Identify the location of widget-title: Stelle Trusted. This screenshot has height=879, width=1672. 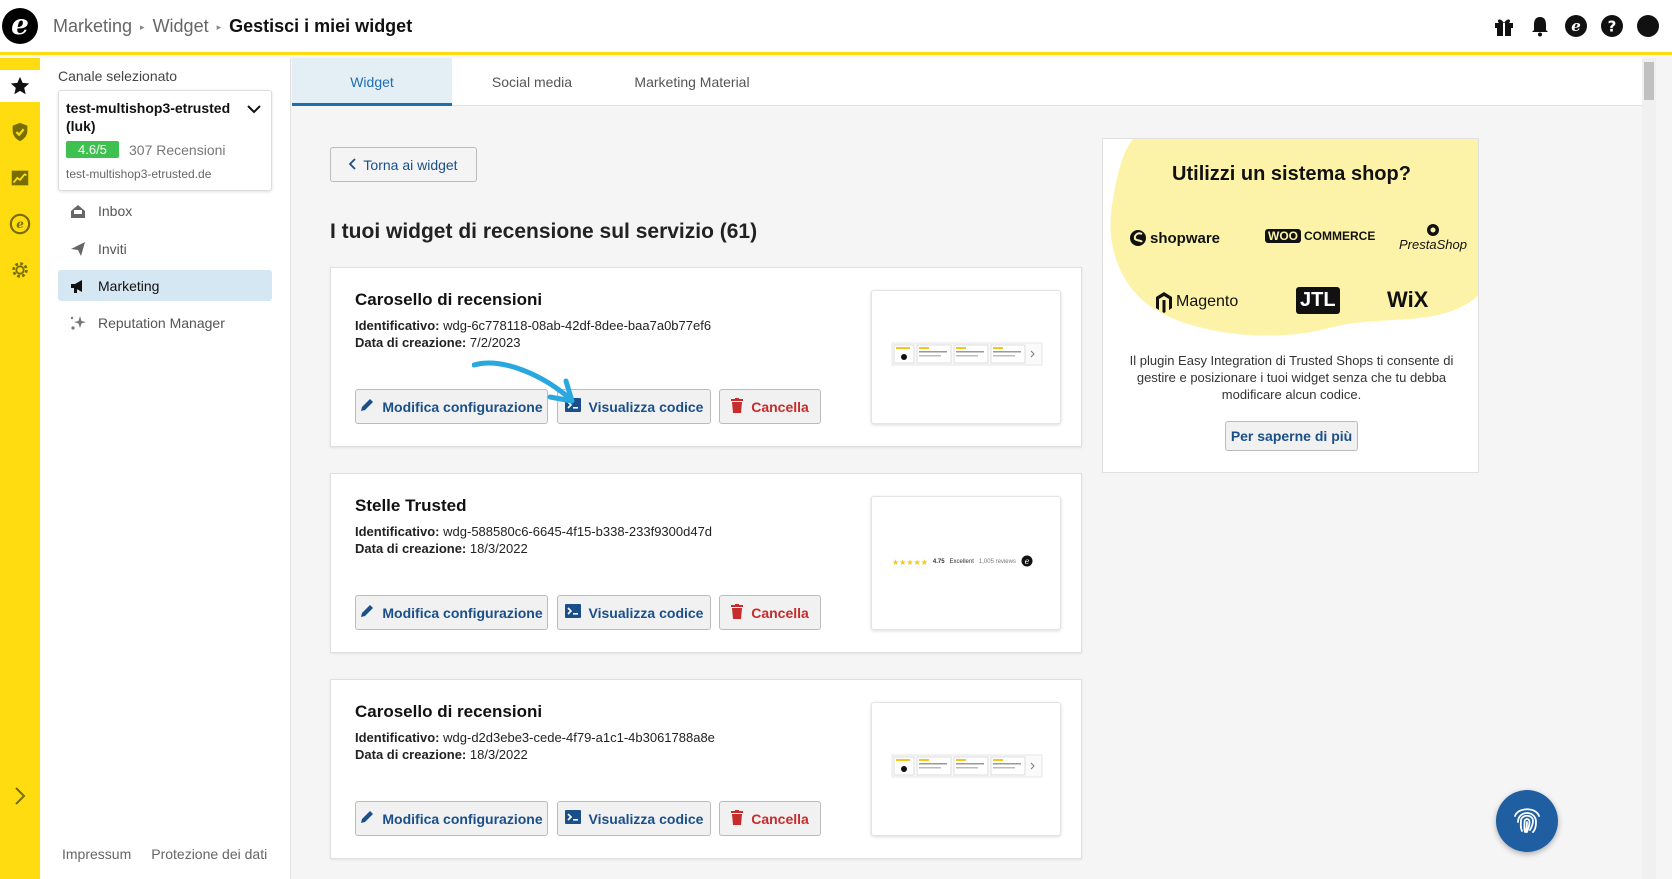
(411, 505).